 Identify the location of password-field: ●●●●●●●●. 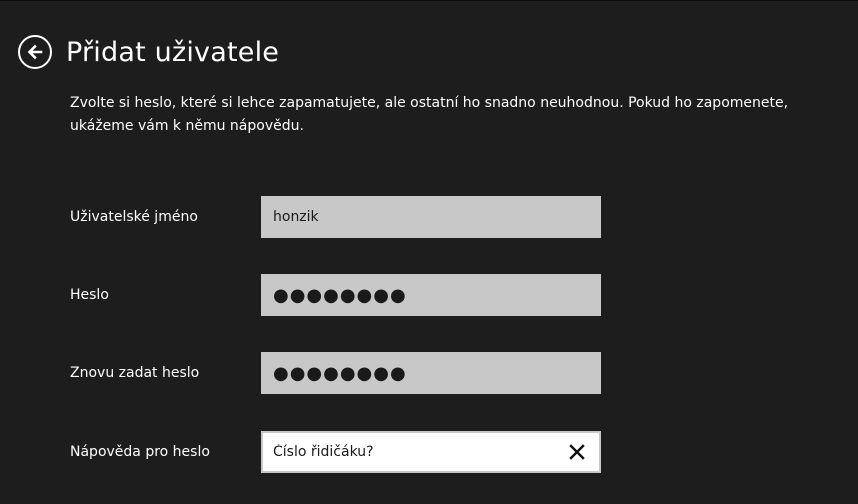
(431, 295).